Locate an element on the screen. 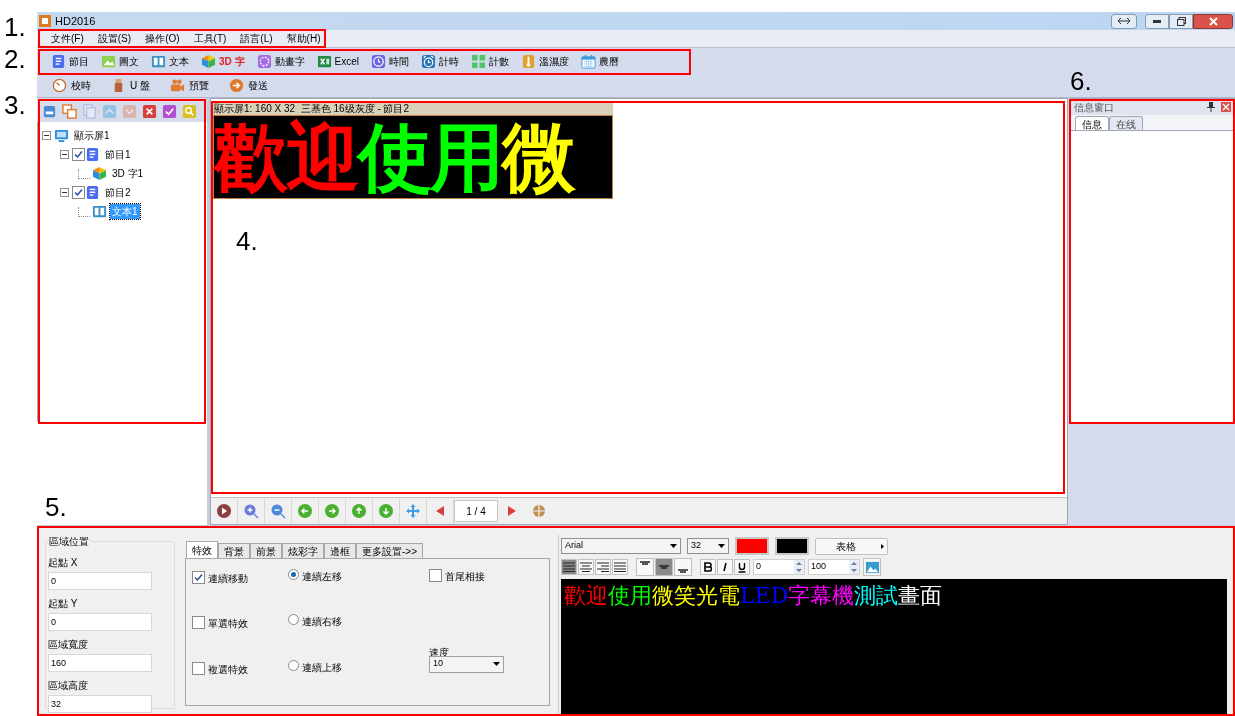 The image size is (1235, 716). toolbar-button: 發送 is located at coordinates (248, 85).